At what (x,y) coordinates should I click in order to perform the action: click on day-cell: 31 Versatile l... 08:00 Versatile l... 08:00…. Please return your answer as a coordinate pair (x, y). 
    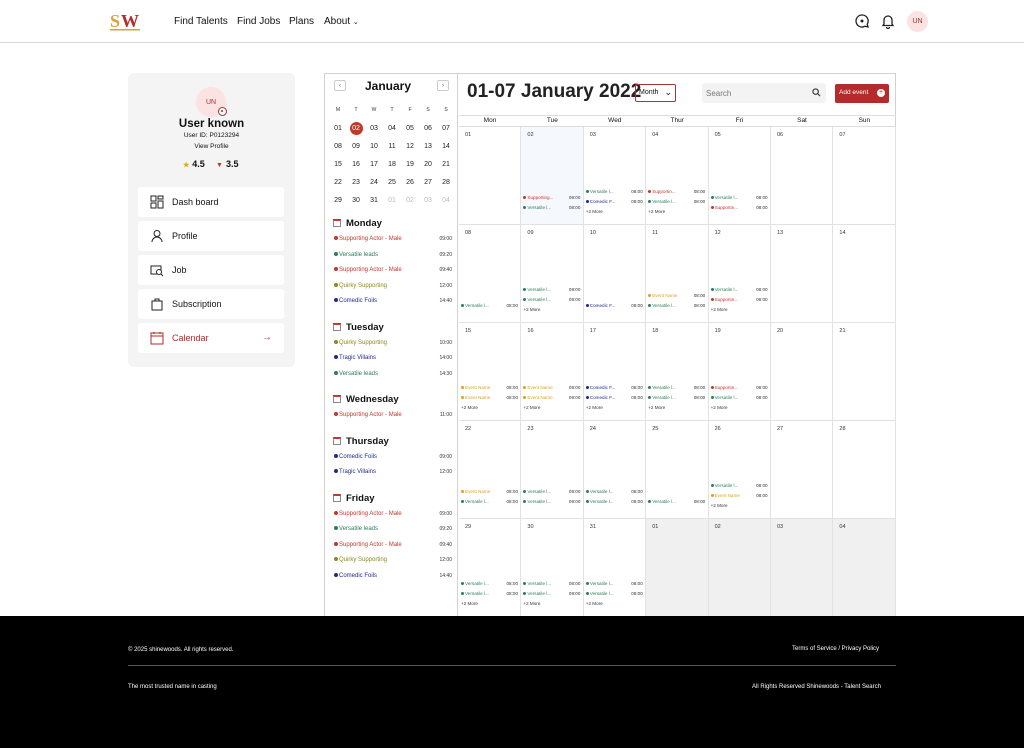
    Looking at the image, I should click on (615, 568).